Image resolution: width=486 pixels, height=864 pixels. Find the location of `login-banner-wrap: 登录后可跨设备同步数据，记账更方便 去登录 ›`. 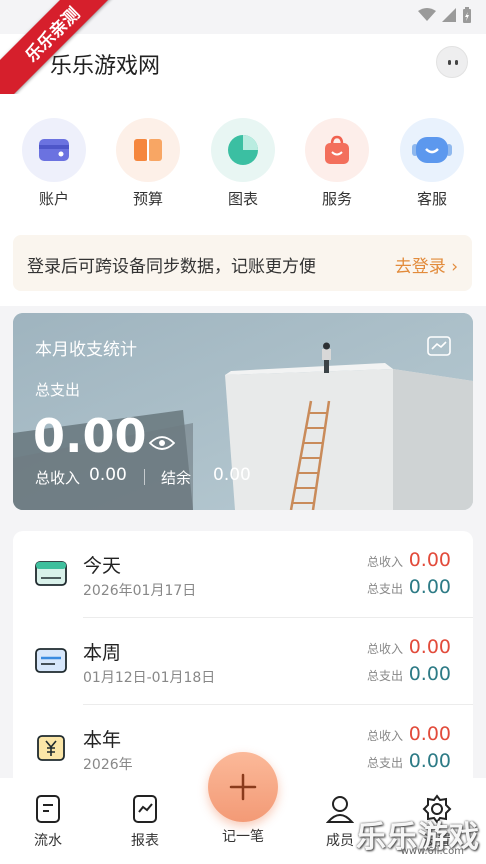

login-banner-wrap: 登录后可跨设备同步数据，记账更方便 去登录 › is located at coordinates (243, 263).